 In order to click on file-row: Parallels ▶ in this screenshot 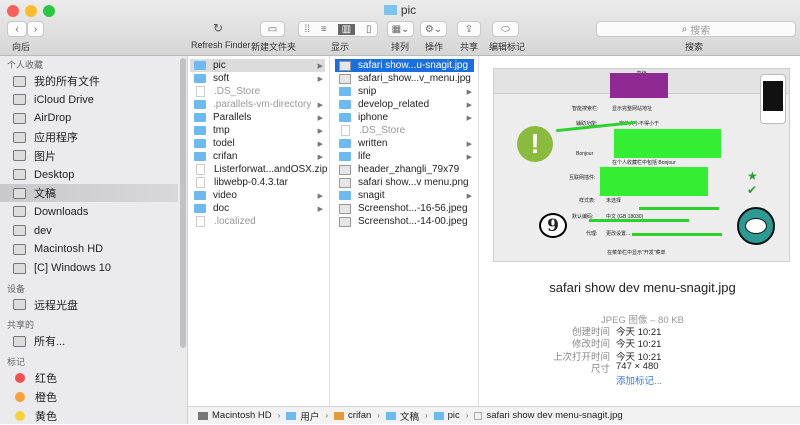, I will do `click(257, 117)`.